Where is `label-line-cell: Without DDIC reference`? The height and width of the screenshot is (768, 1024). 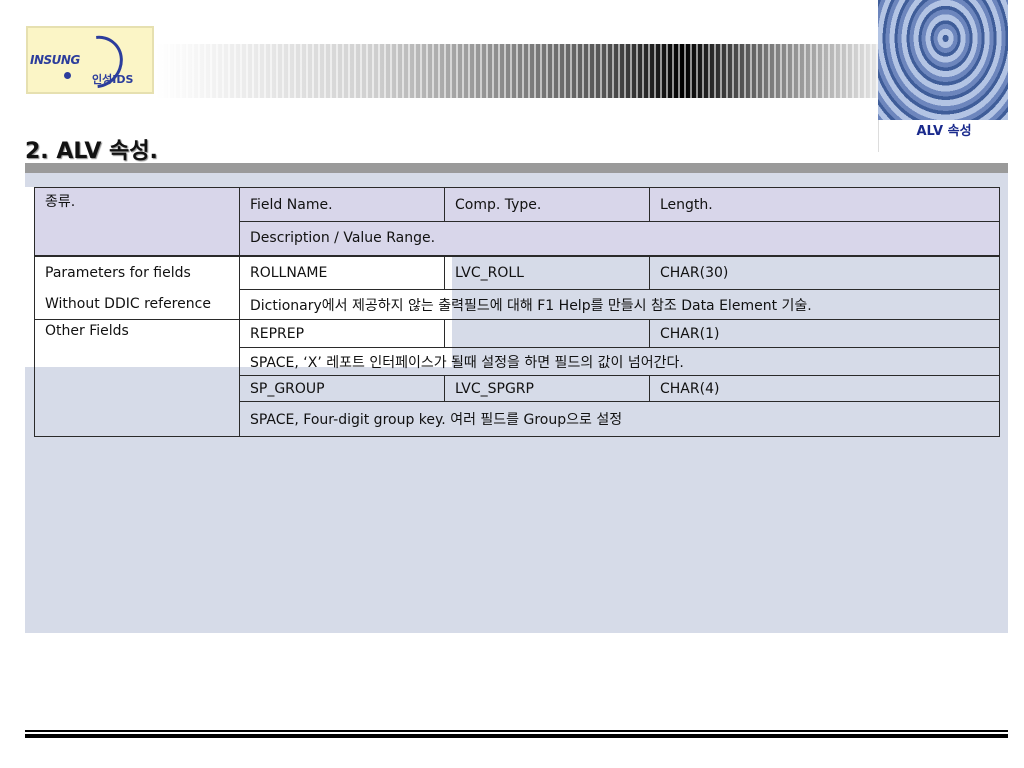
label-line-cell: Without DDIC reference is located at coordinates (137, 304).